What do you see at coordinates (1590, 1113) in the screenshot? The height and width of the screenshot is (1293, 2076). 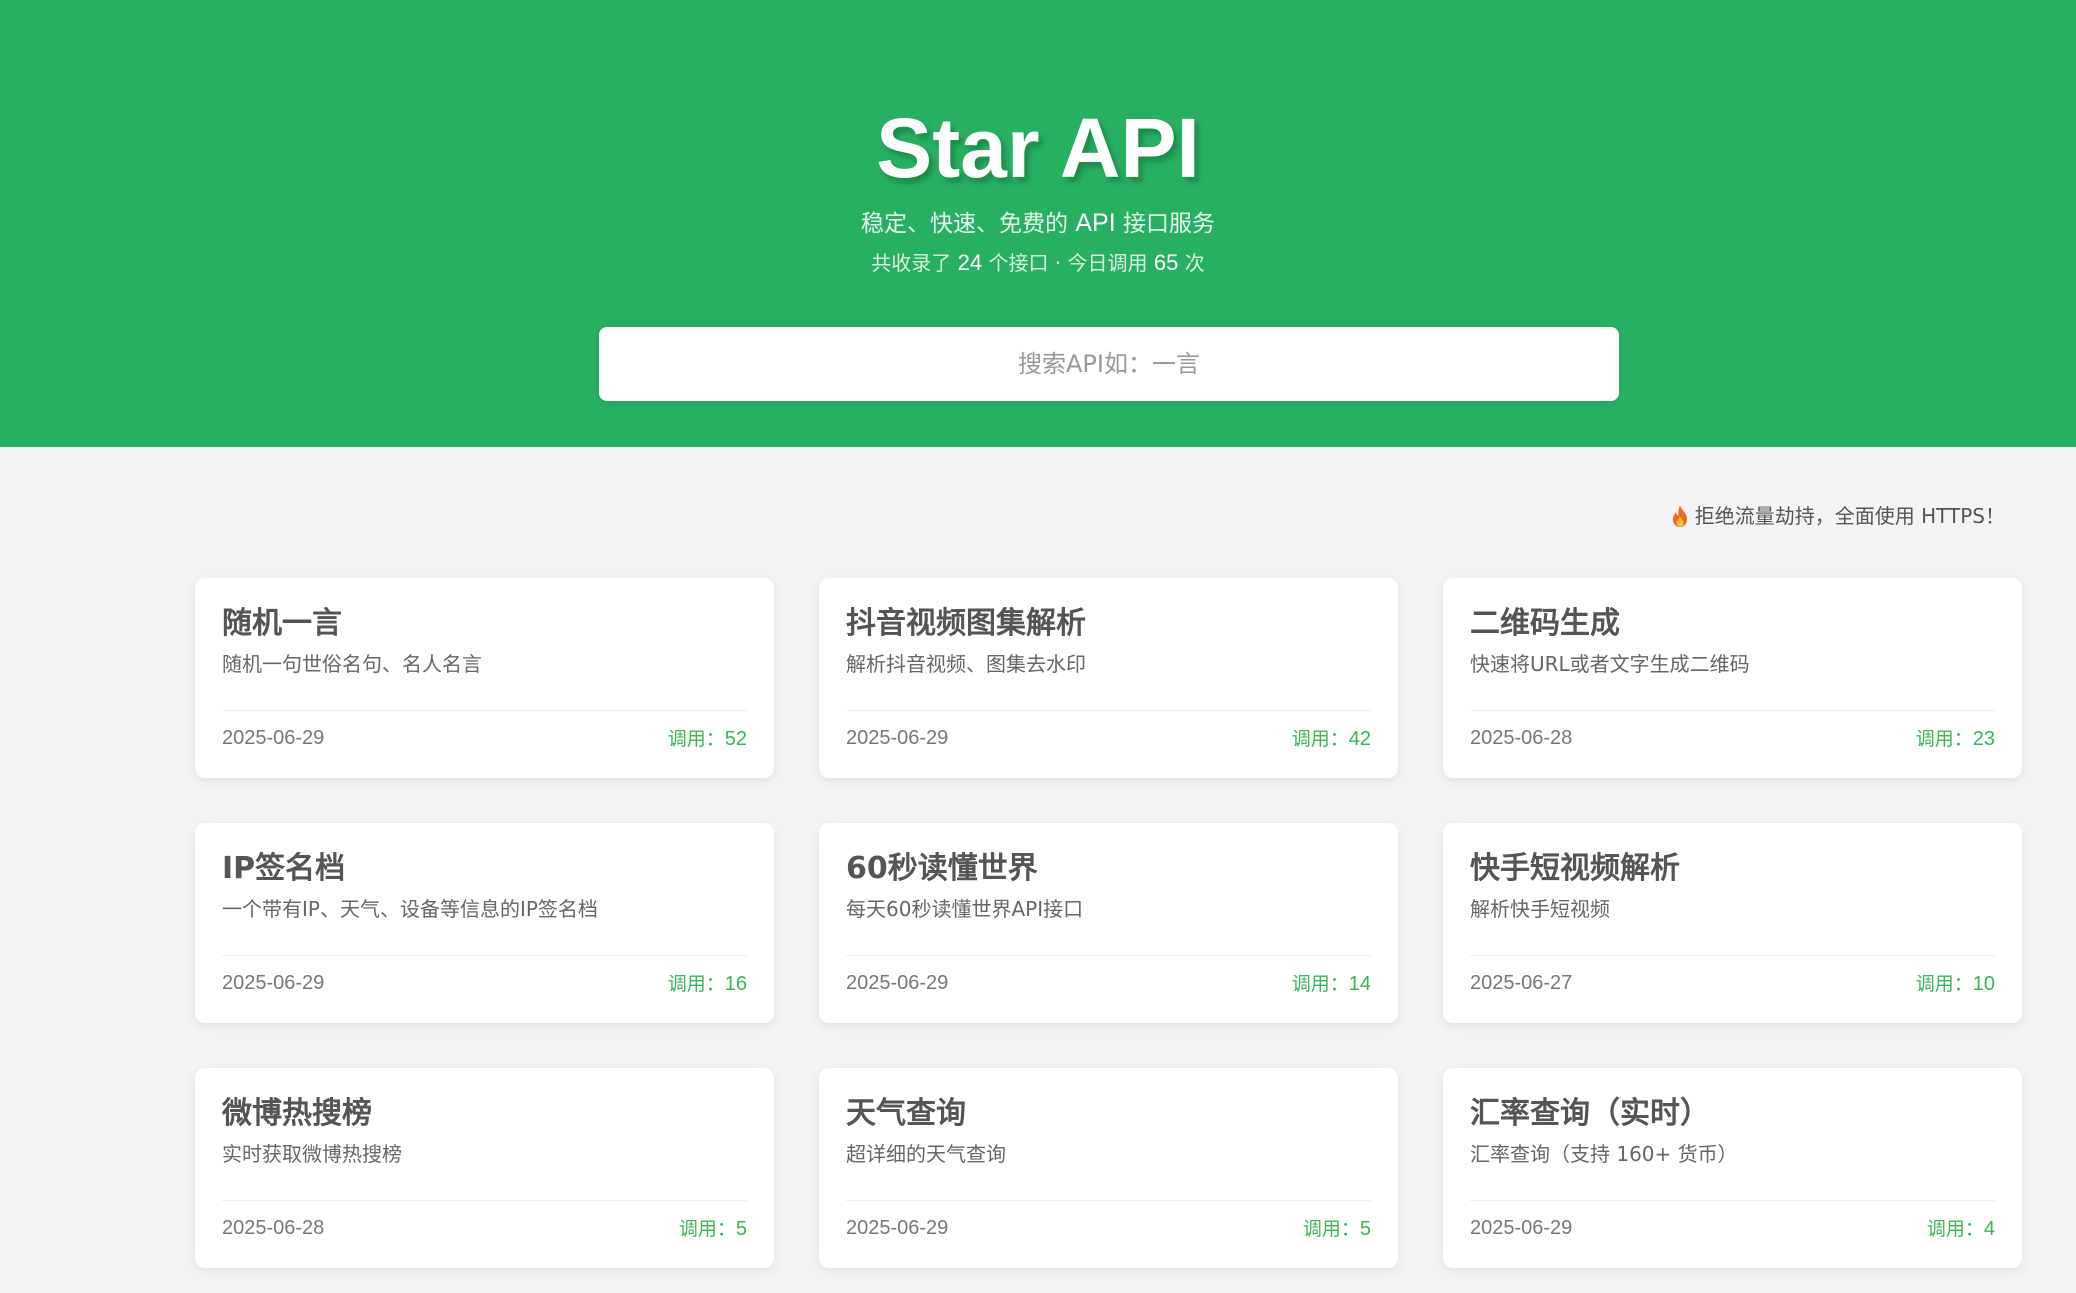 I see `api-card-title: 汇率查询（实时）` at bounding box center [1590, 1113].